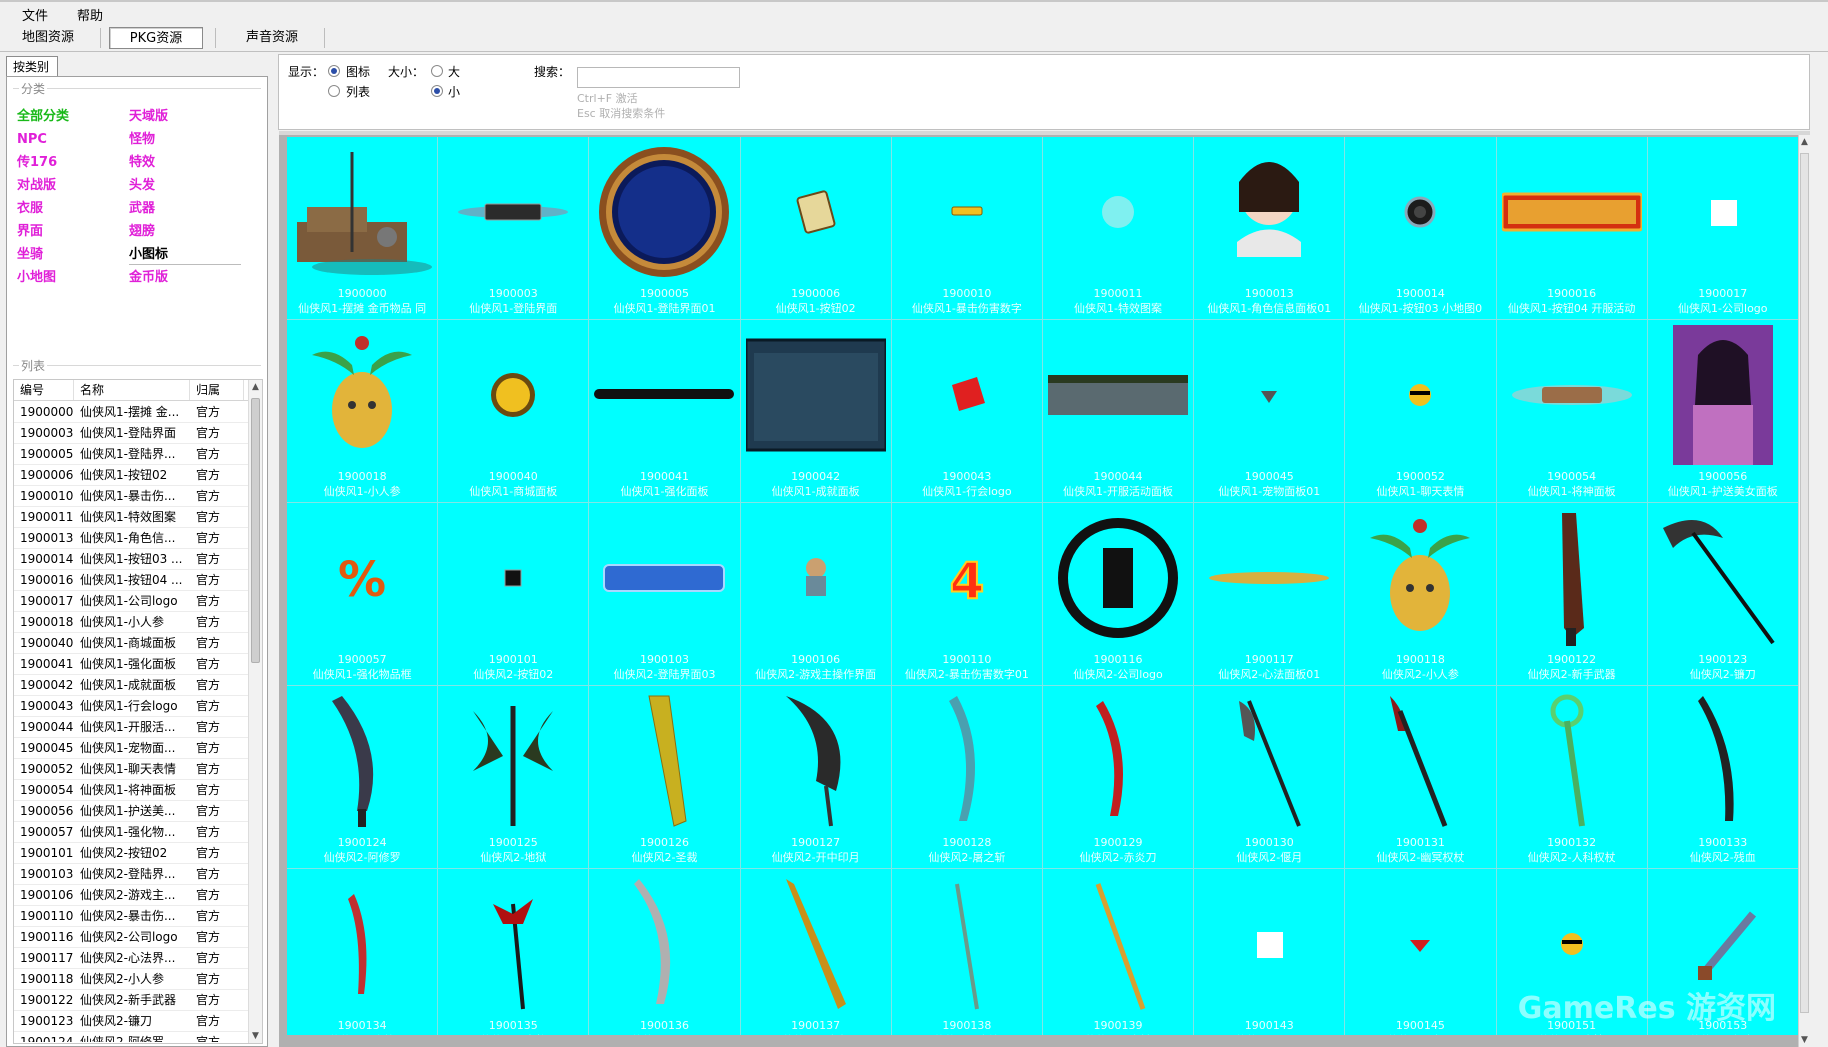 This screenshot has width=1828, height=1047. Describe the element at coordinates (132, 874) in the screenshot. I see `list-row: 1900103 仙侠风2-登陆界... 官方` at that location.